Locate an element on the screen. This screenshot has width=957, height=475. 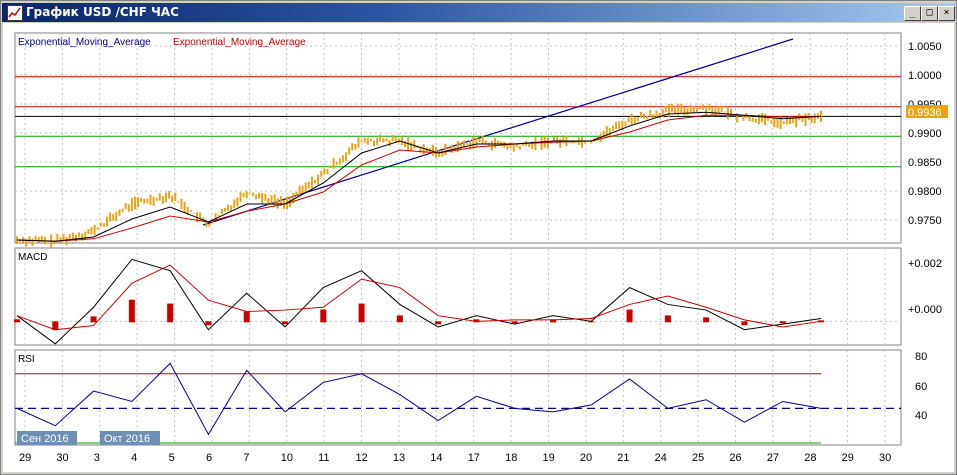
date-tick: 11 is located at coordinates (323, 458).